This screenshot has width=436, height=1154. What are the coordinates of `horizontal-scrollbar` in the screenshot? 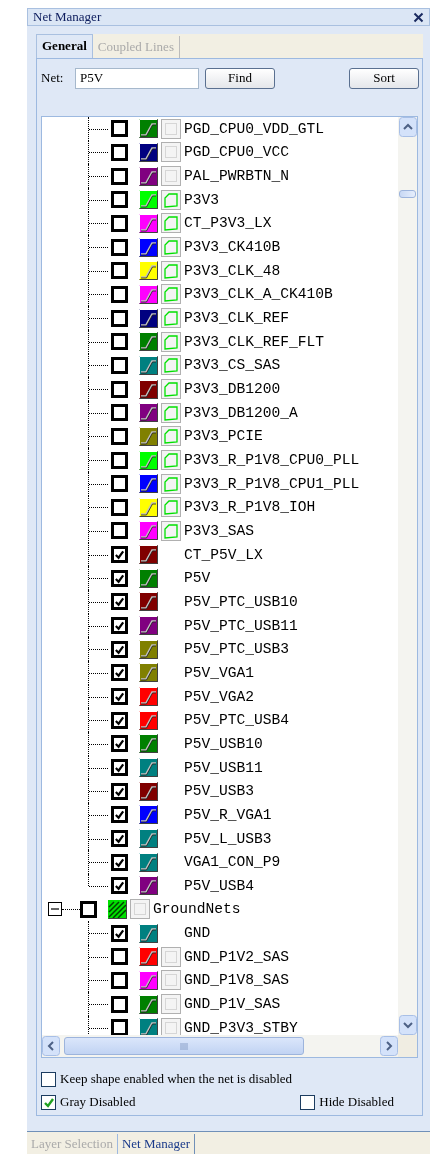 It's located at (220, 1046).